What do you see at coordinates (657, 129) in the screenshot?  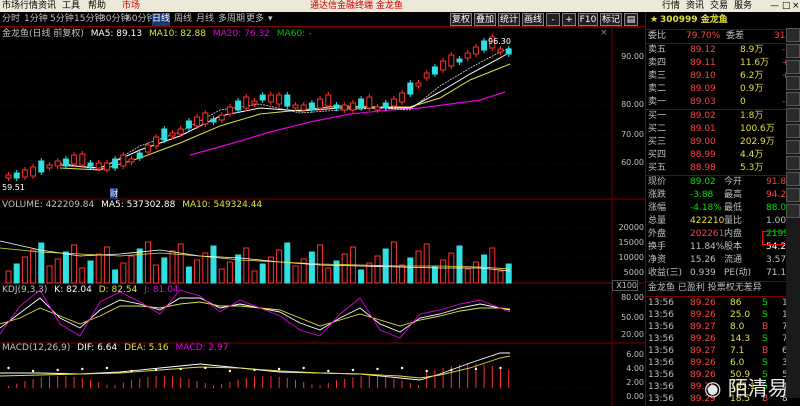 I see `bid-label: 买二` at bounding box center [657, 129].